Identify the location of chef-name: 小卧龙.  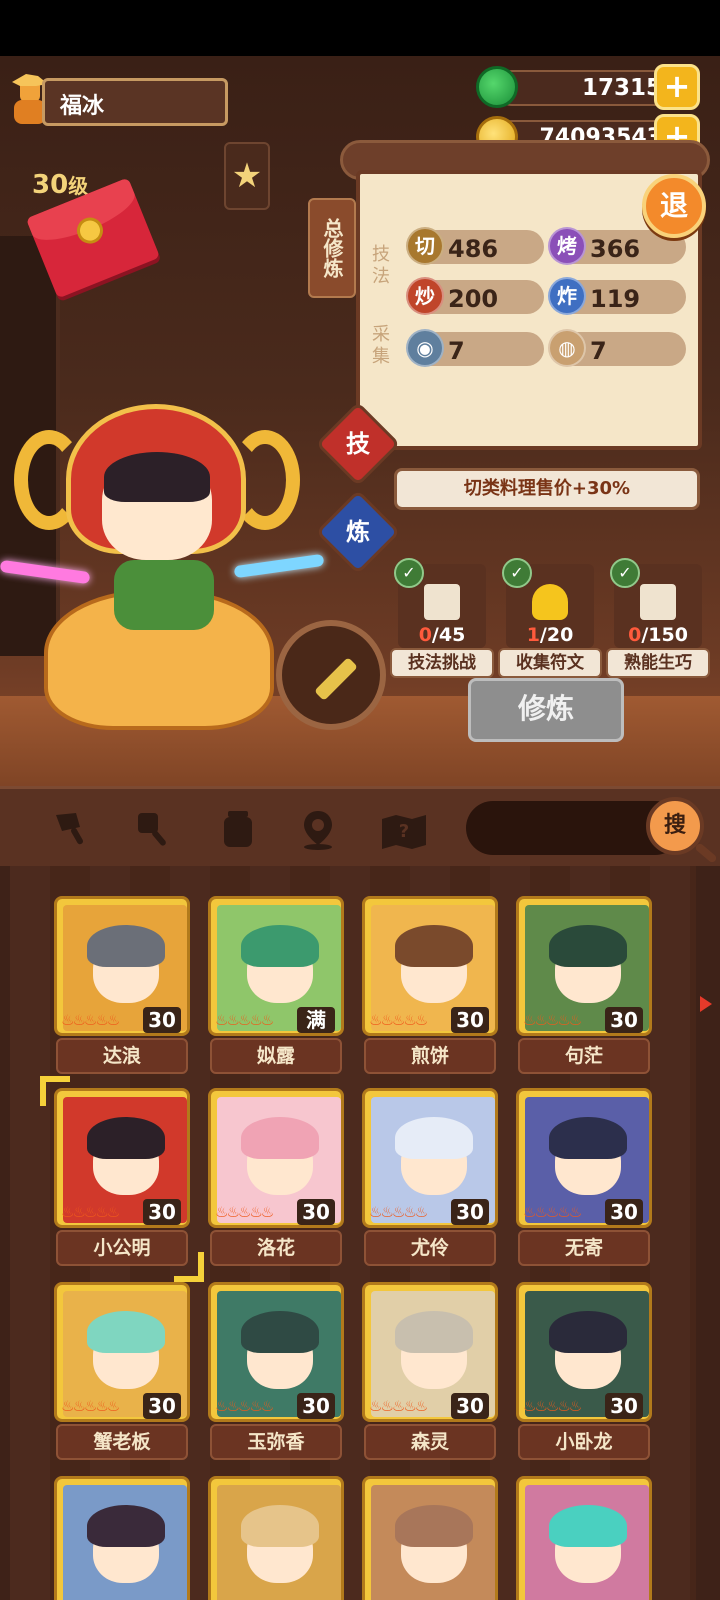
(584, 1442).